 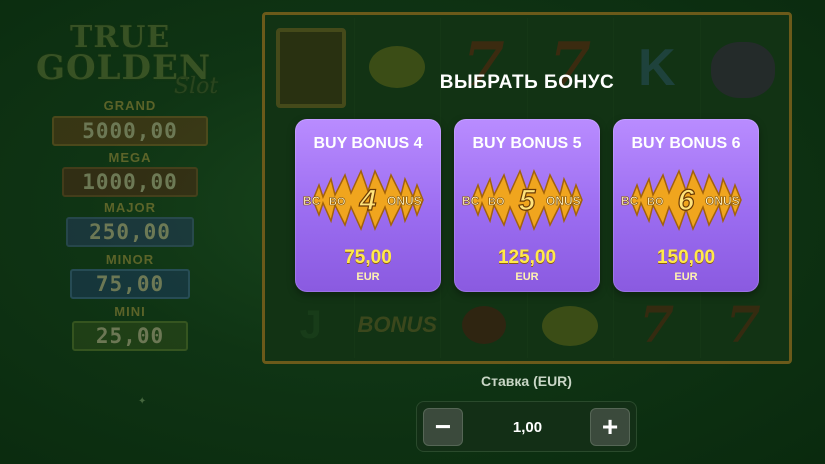 What do you see at coordinates (130, 207) in the screenshot?
I see `jackpot-label: MAJOR` at bounding box center [130, 207].